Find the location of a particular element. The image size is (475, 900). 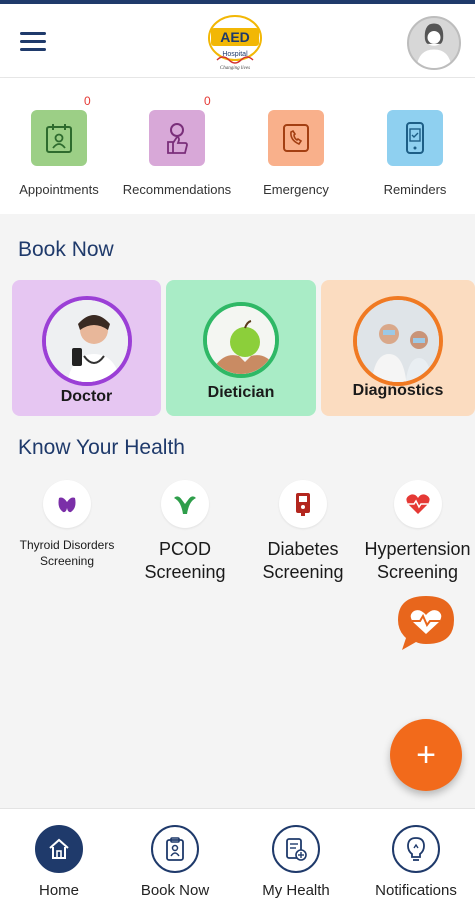

book-card-diagnostics: Diagnostics is located at coordinates (398, 348).